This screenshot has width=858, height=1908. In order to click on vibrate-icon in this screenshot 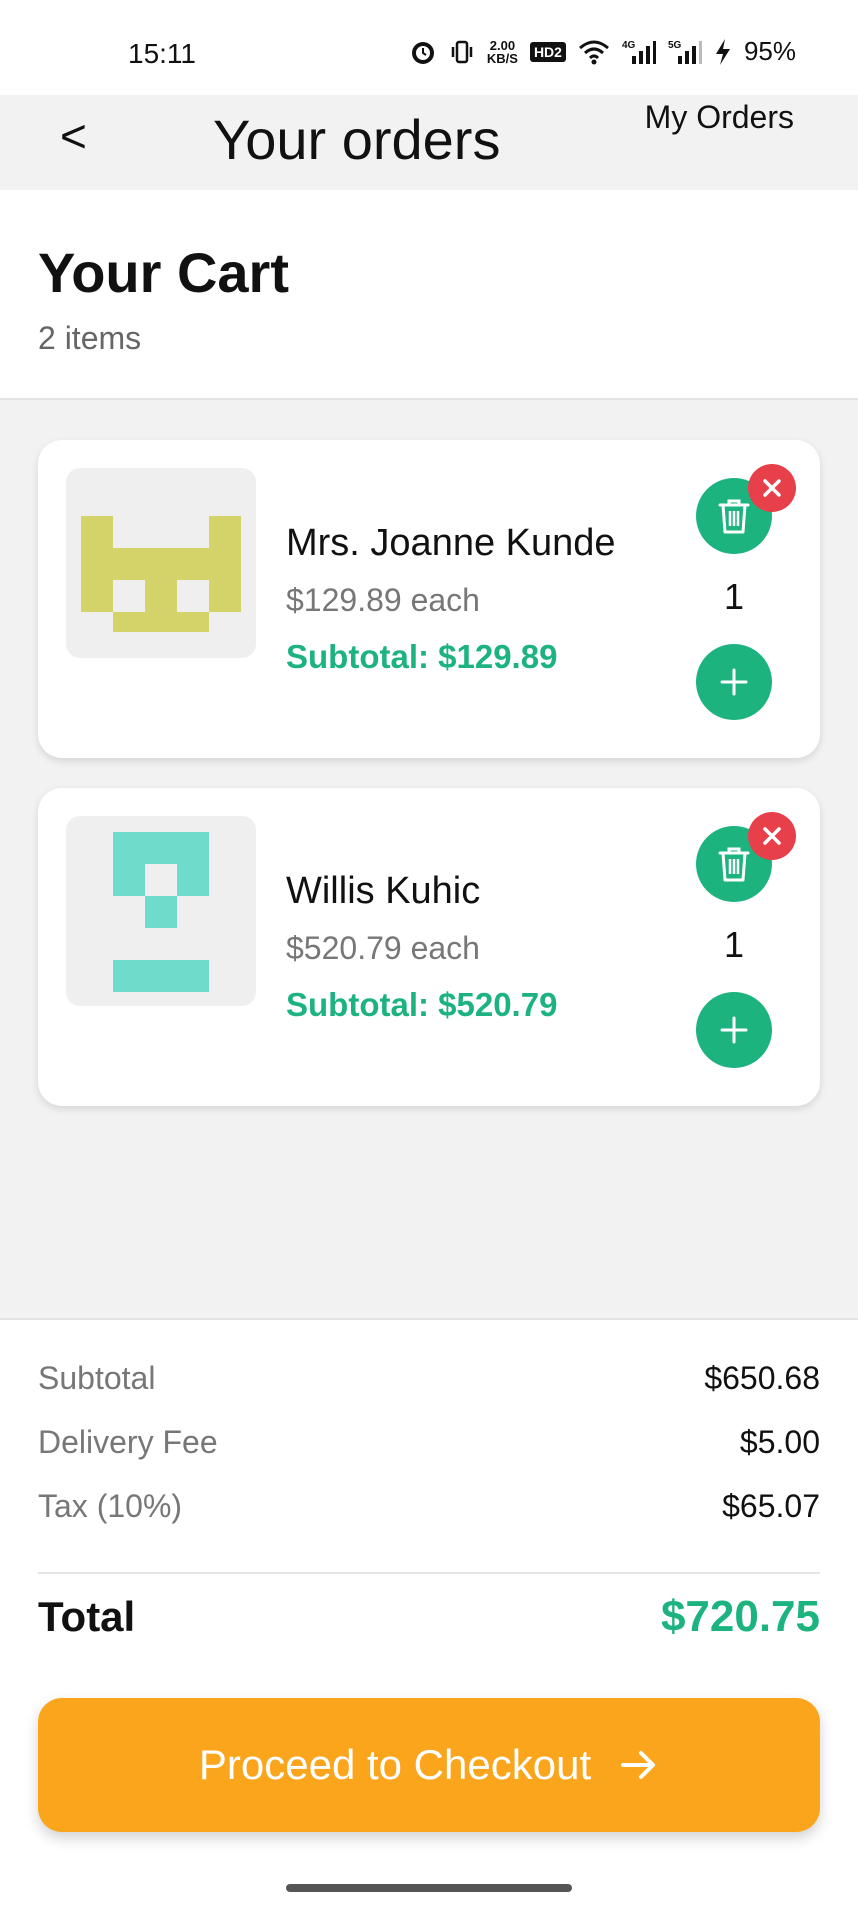, I will do `click(462, 52)`.